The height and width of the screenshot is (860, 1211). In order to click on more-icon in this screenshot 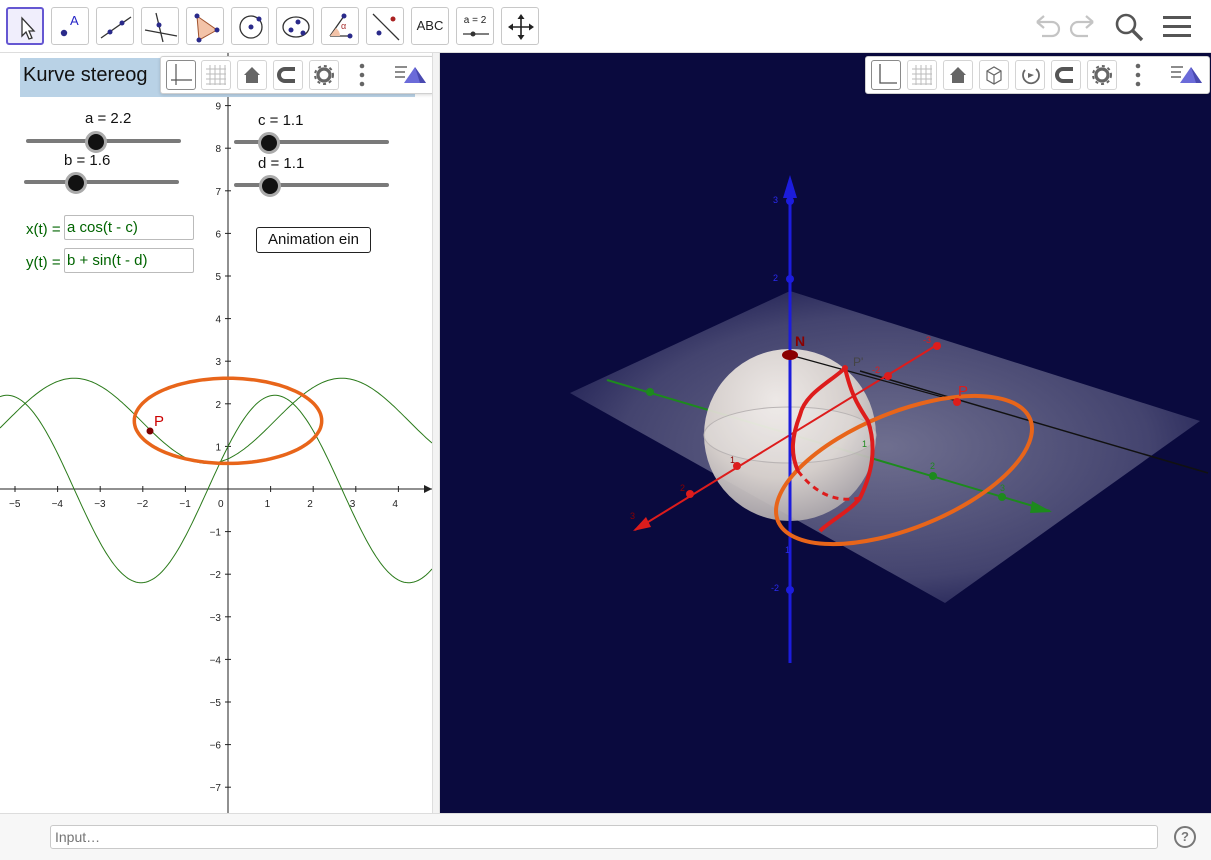, I will do `click(362, 75)`.